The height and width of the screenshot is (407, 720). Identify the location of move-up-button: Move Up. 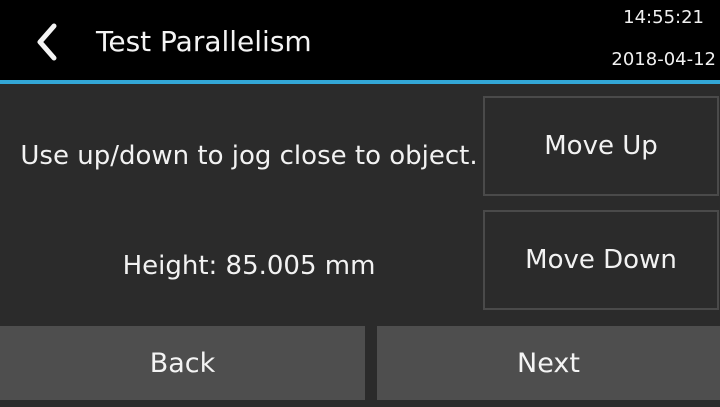
(601, 146).